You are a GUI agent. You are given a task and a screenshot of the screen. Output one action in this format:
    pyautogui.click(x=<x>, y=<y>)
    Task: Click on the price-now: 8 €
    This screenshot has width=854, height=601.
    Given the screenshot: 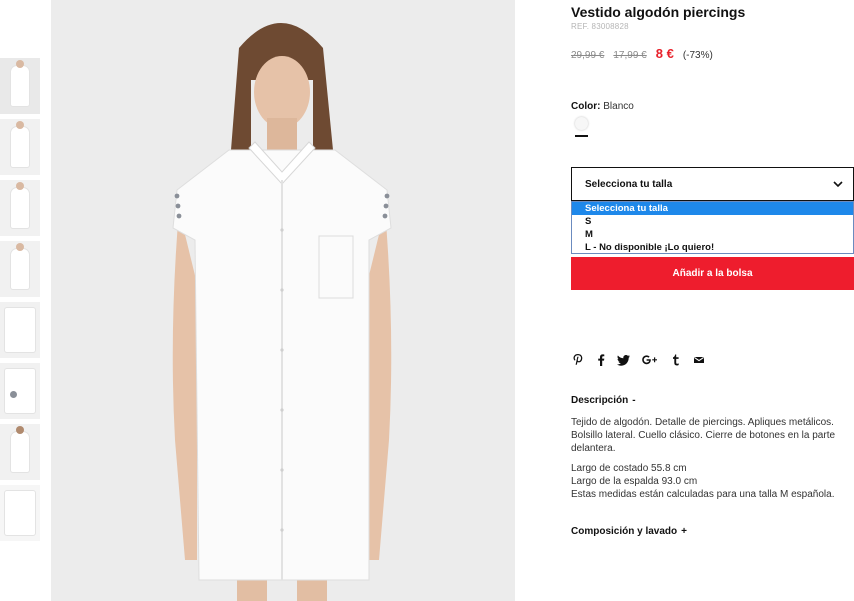 What is the action you would take?
    pyautogui.click(x=664, y=53)
    